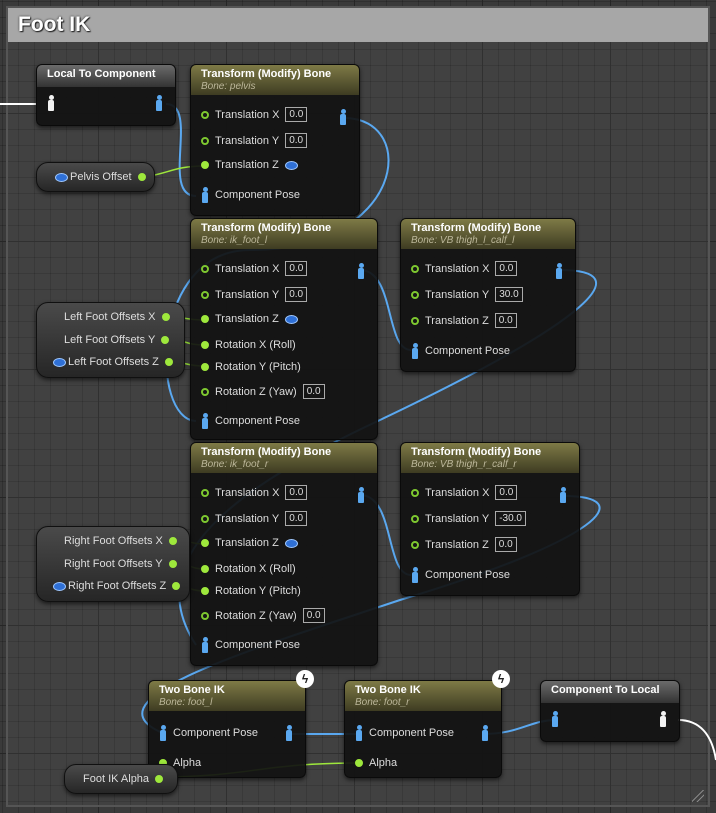 This screenshot has height=813, width=716. Describe the element at coordinates (605, 690) in the screenshot. I see `node-title: Component To Local` at that location.